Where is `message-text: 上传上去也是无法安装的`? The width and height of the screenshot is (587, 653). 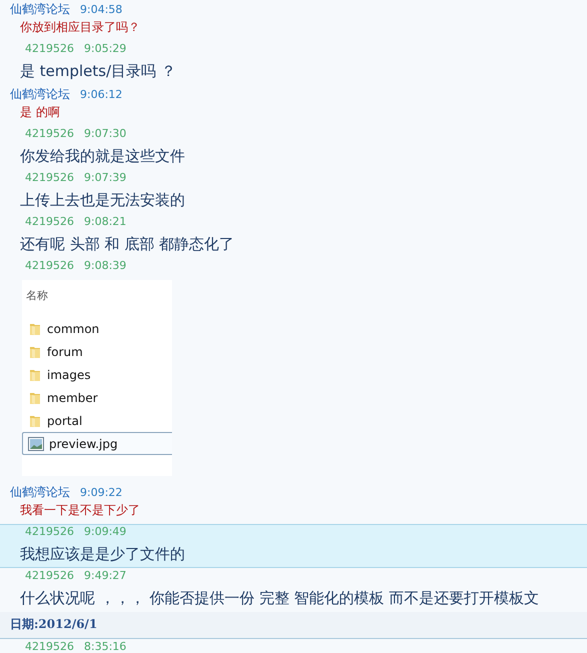
message-text: 上传上去也是无法安装的 is located at coordinates (102, 200).